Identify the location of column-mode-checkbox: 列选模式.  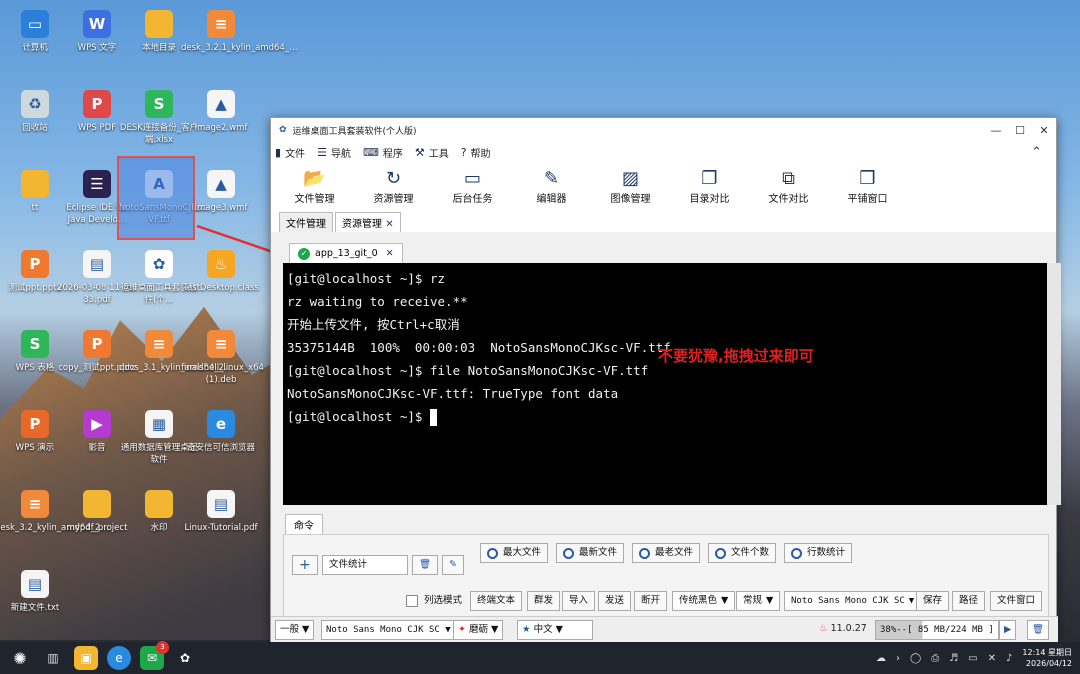
(434, 601).